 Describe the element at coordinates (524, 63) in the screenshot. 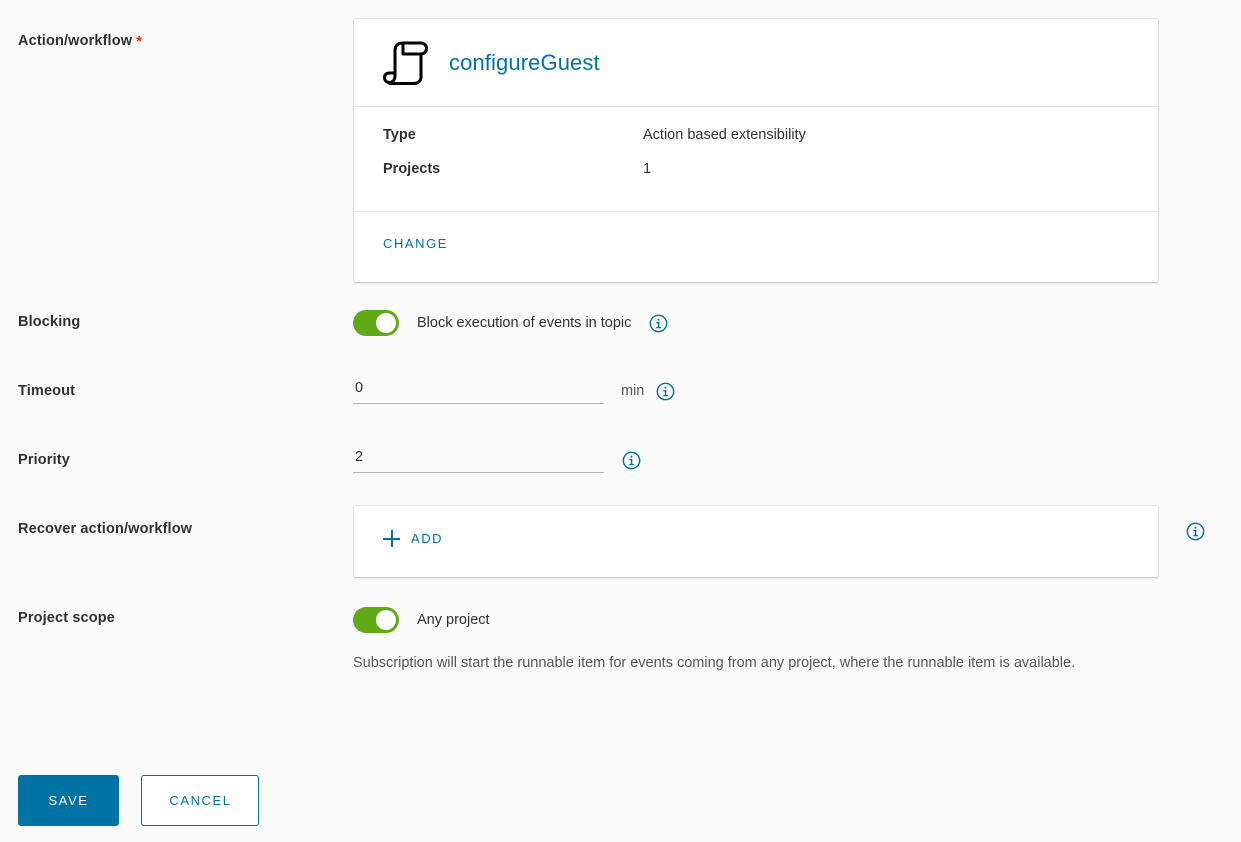

I see `action-workflow-title-link: configureGuest` at that location.